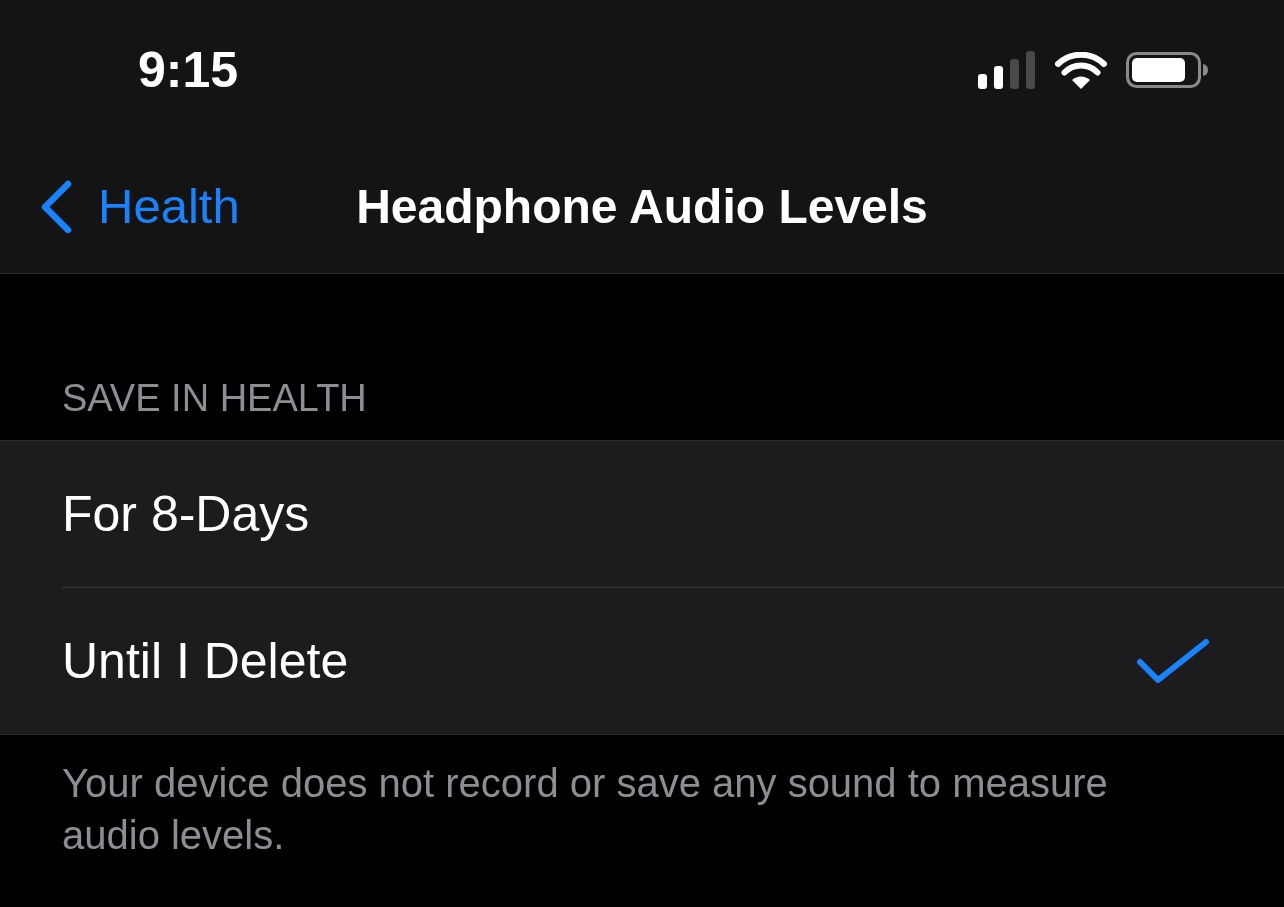  What do you see at coordinates (1007, 70) in the screenshot?
I see `signal-icon` at bounding box center [1007, 70].